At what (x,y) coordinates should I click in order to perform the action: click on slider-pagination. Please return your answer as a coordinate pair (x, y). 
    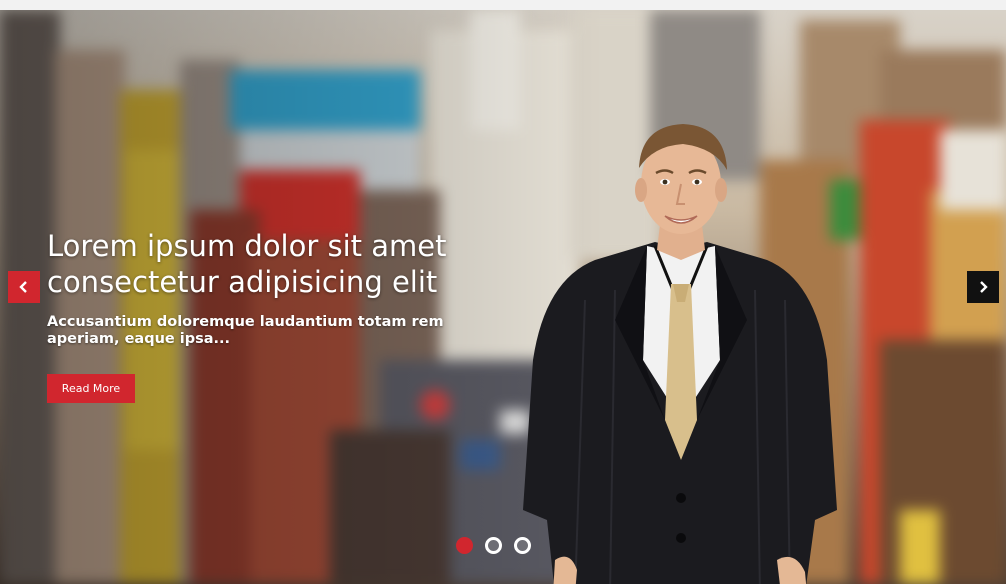
    Looking at the image, I should click on (493, 545).